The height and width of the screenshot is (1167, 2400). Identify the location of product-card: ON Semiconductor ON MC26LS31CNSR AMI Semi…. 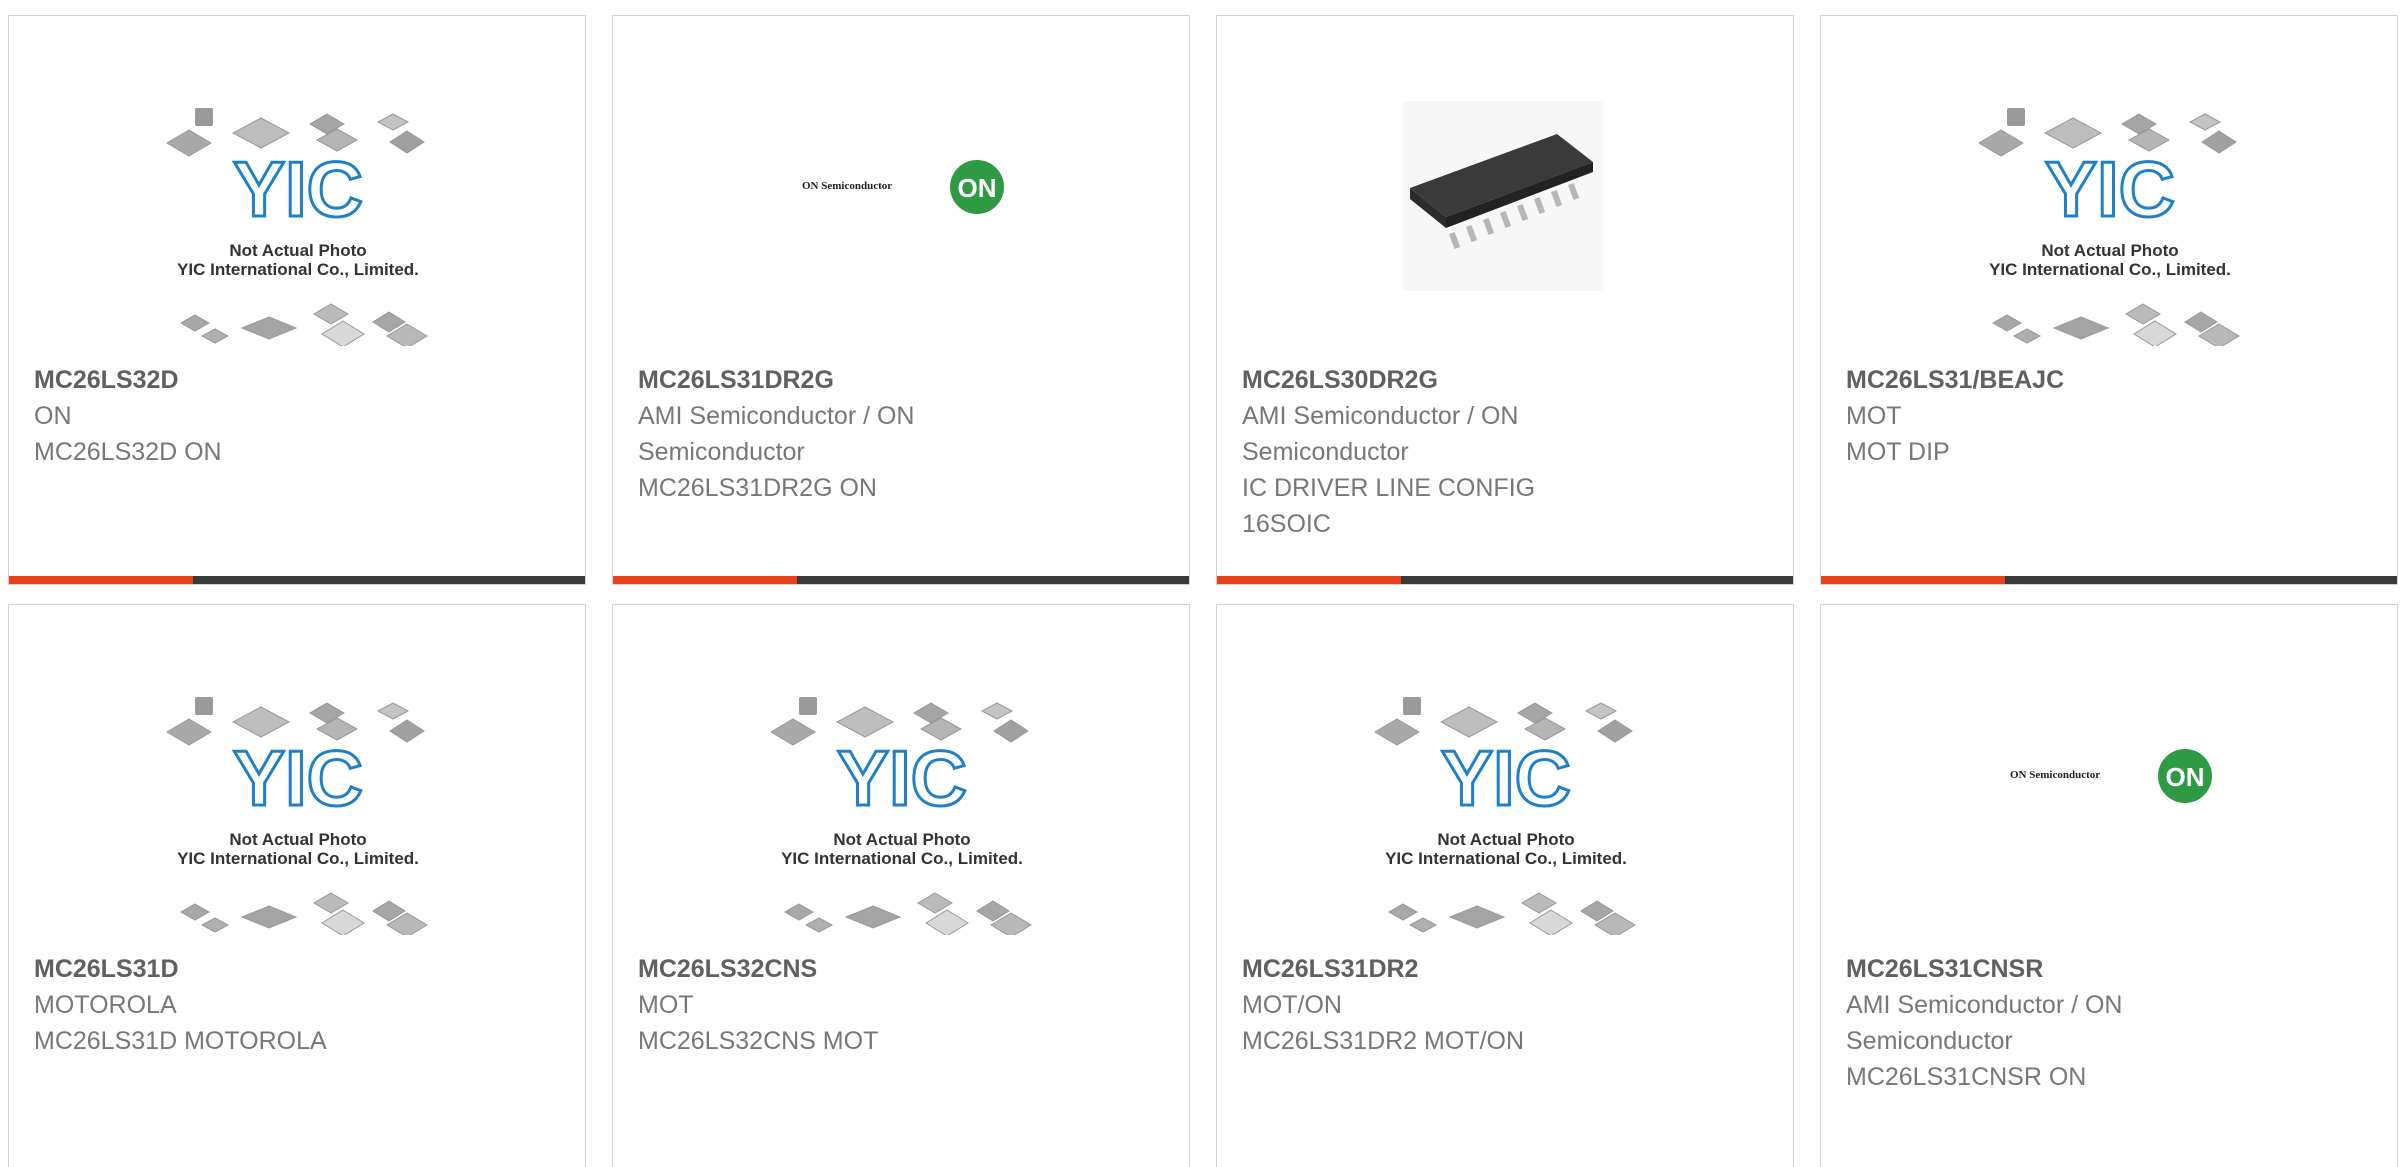
(2109, 885).